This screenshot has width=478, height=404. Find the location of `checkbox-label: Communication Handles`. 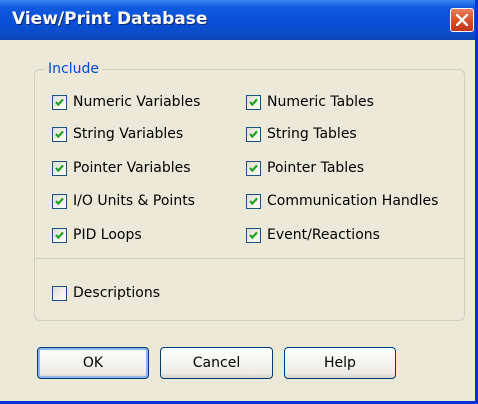

checkbox-label: Communication Handles is located at coordinates (353, 201).